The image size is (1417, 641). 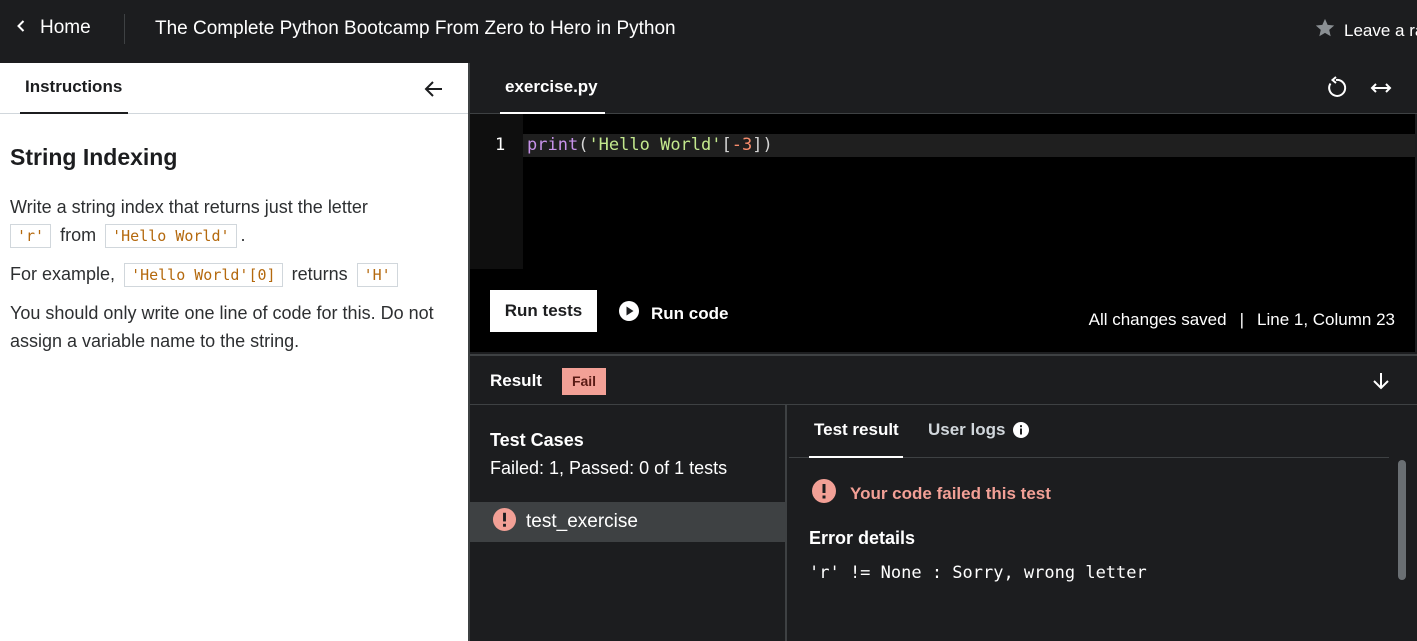 I want to click on test-case-row: test_exercise, so click(x=627, y=522).